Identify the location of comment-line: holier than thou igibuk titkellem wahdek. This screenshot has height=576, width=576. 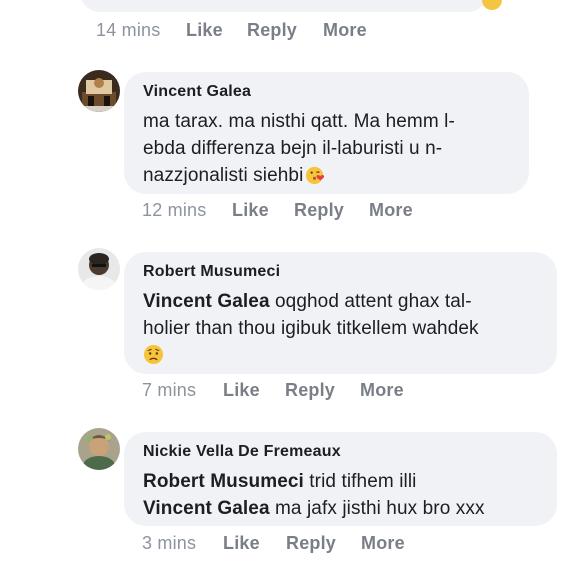
(311, 328).